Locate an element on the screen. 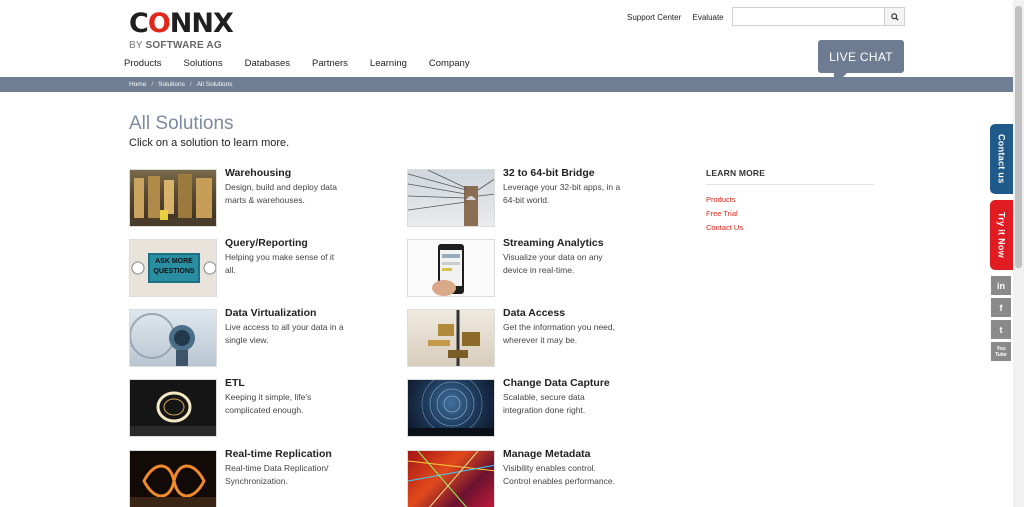 Image resolution: width=1024 pixels, height=507 pixels. learn-more-heading: LEARN MORE is located at coordinates (790, 176).